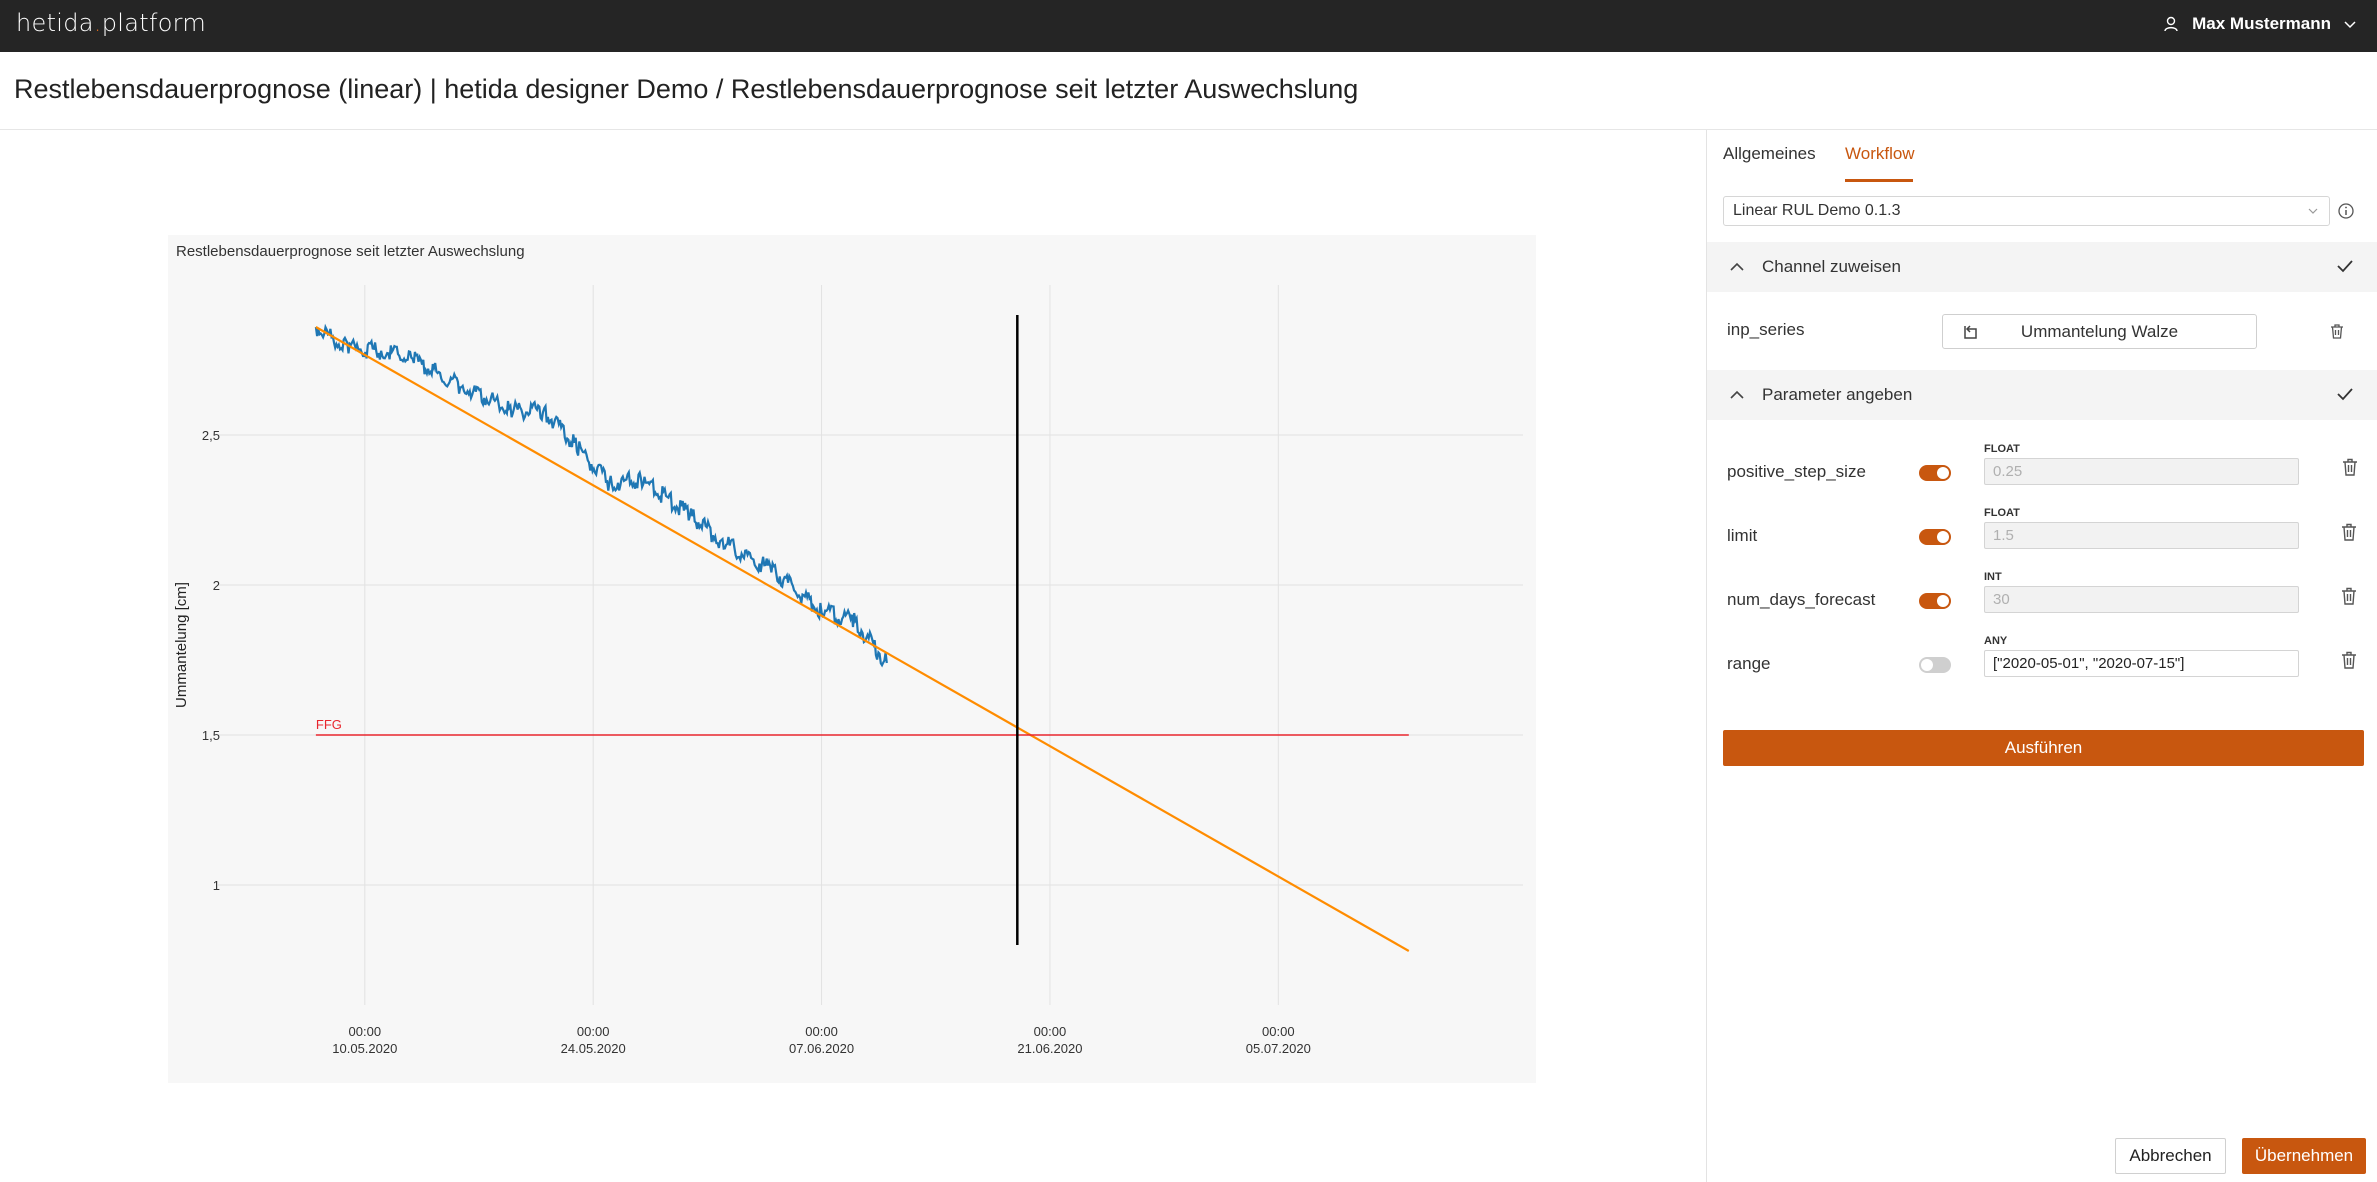 This screenshot has height=1182, width=2377. Describe the element at coordinates (1801, 599) in the screenshot. I see `param-name: num_days_forecast` at that location.